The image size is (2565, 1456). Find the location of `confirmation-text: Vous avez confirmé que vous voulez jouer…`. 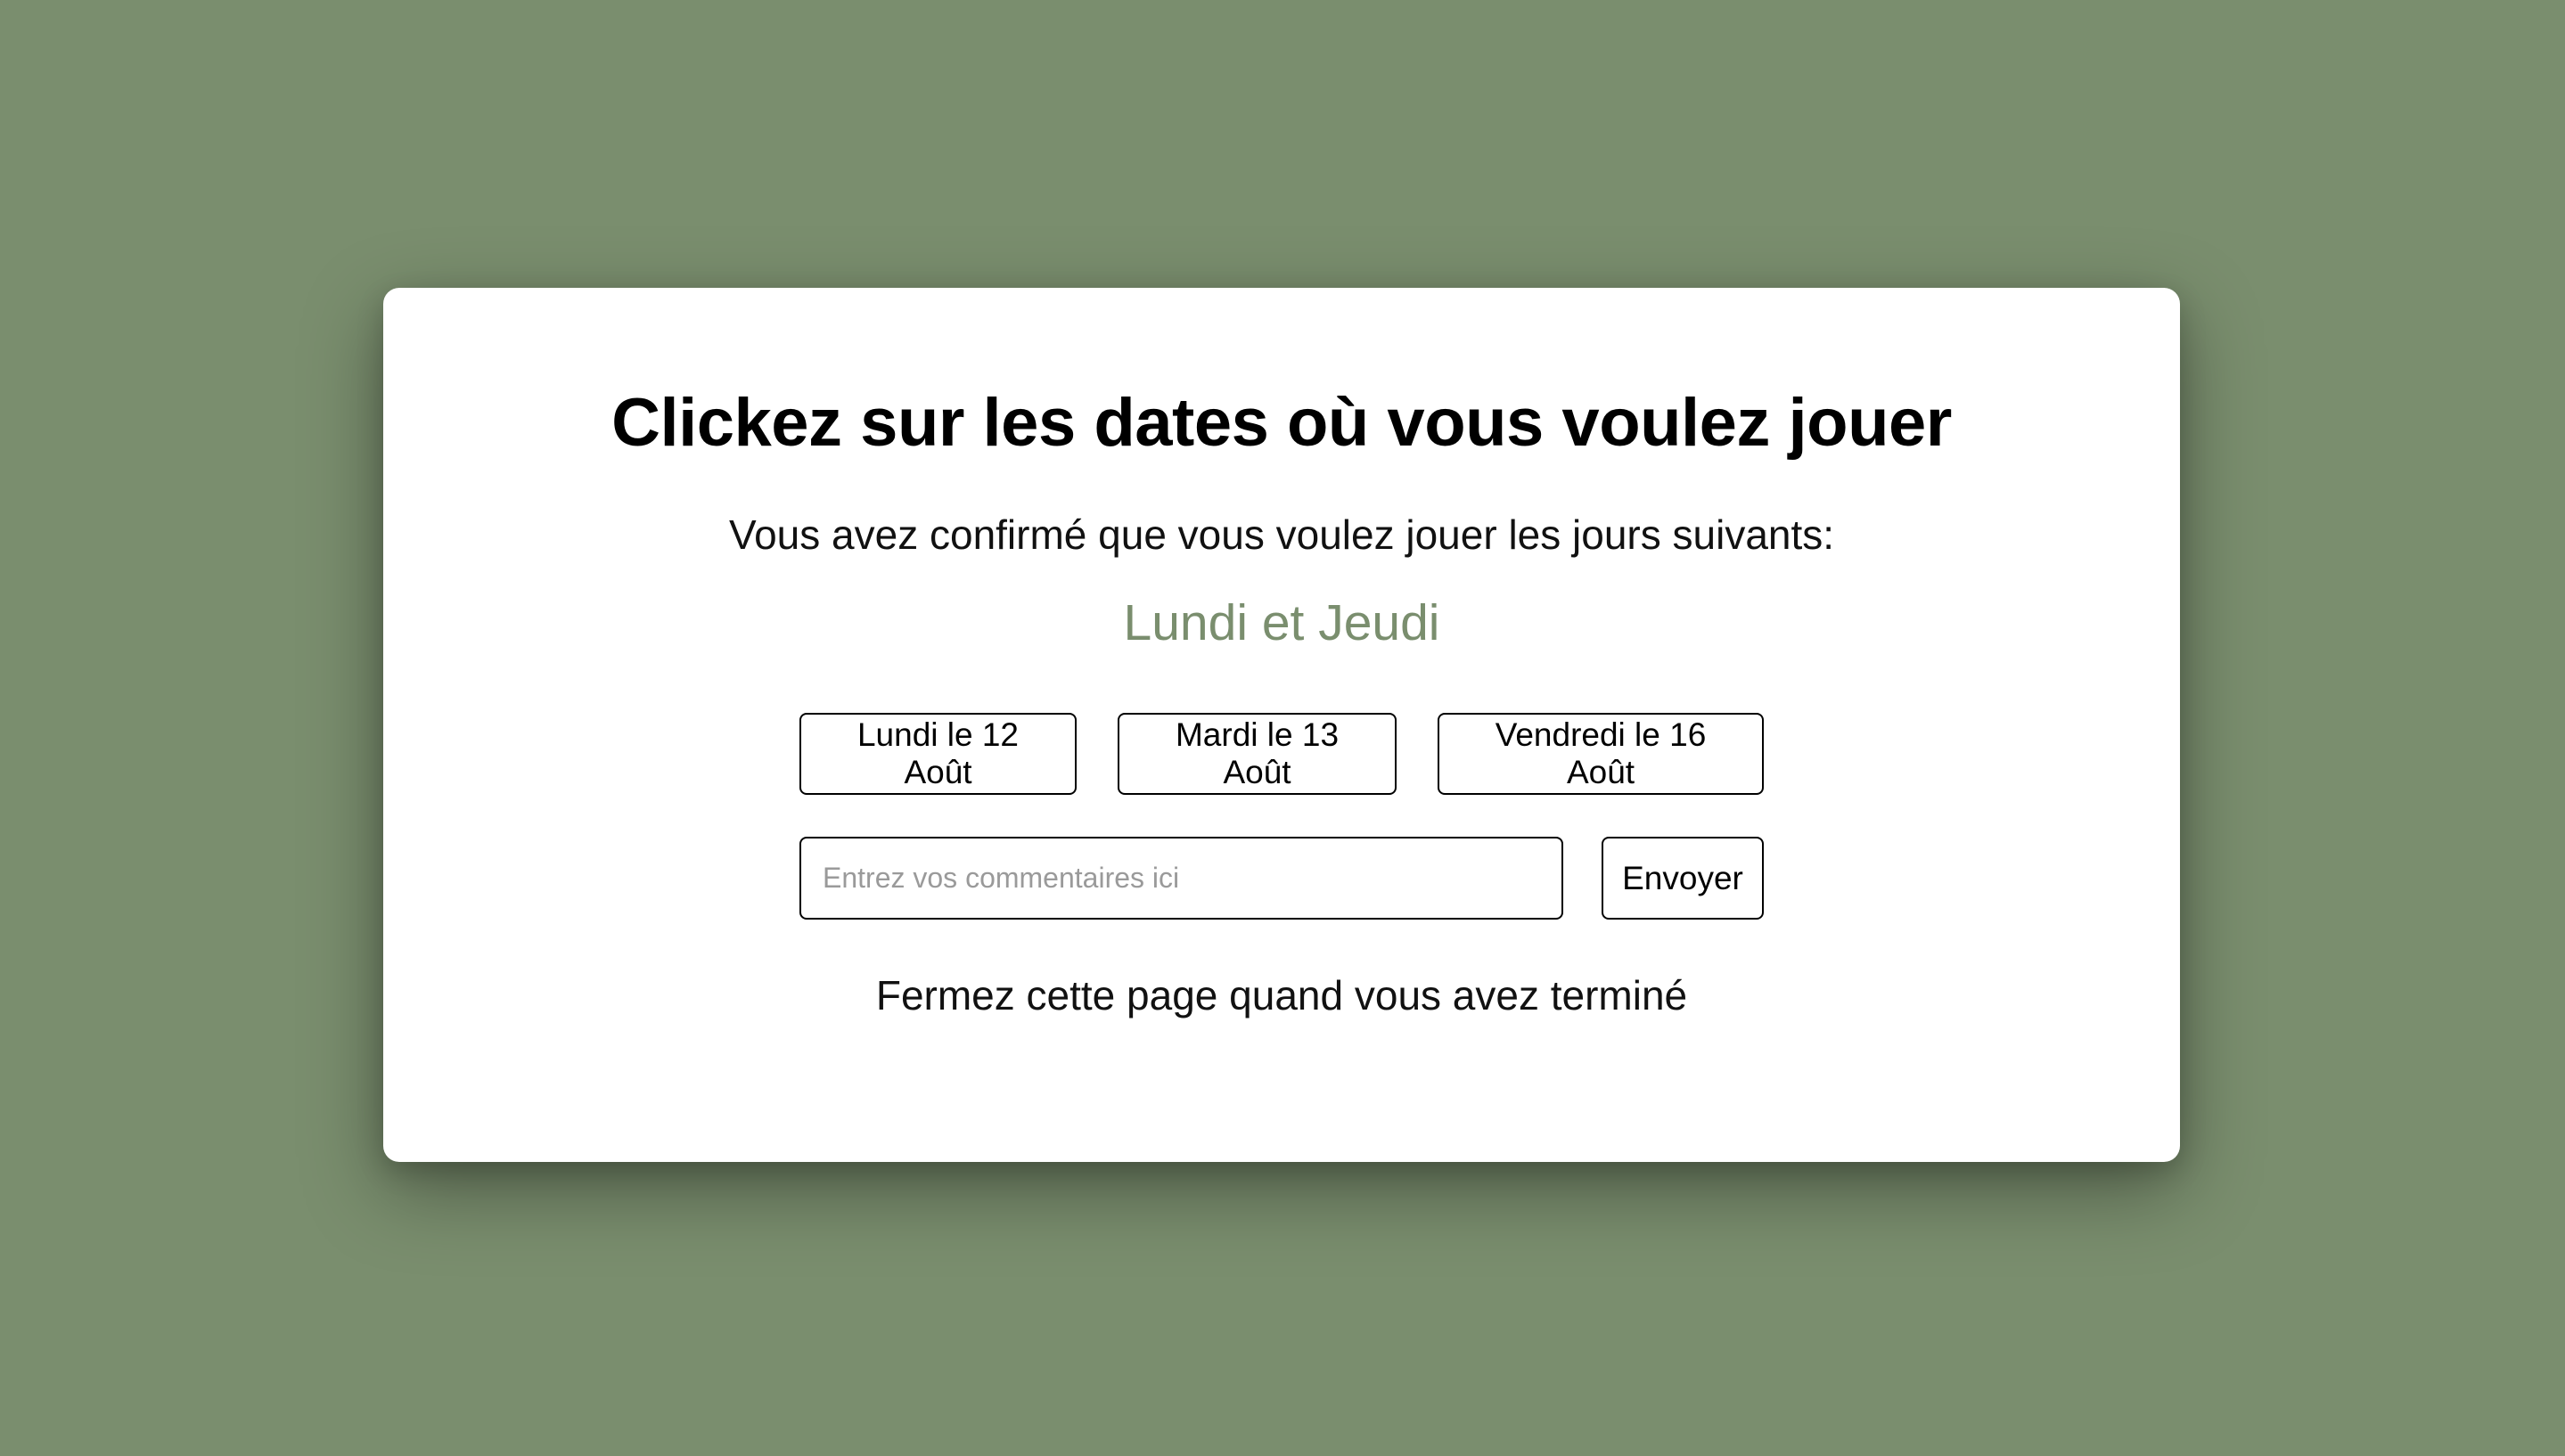

confirmation-text: Vous avez confirmé que vous voulez jouer… is located at coordinates (1281, 534).